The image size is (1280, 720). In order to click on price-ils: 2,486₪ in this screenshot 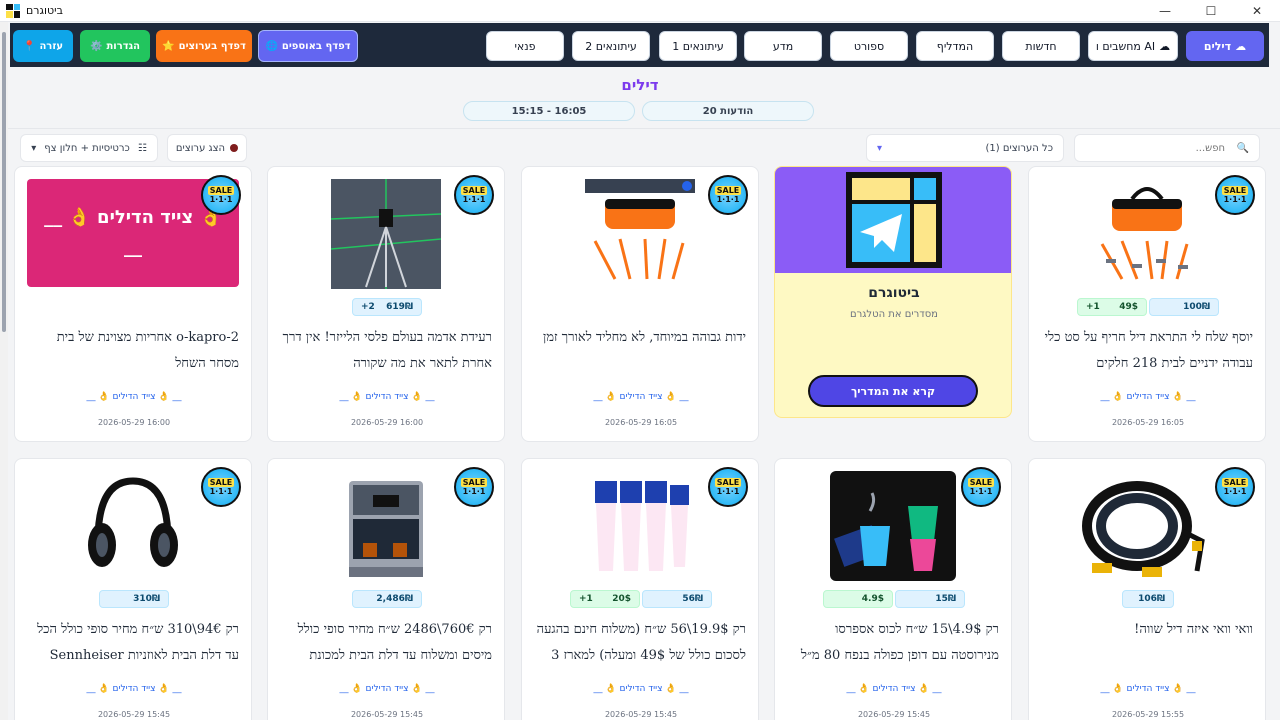, I will do `click(387, 599)`.